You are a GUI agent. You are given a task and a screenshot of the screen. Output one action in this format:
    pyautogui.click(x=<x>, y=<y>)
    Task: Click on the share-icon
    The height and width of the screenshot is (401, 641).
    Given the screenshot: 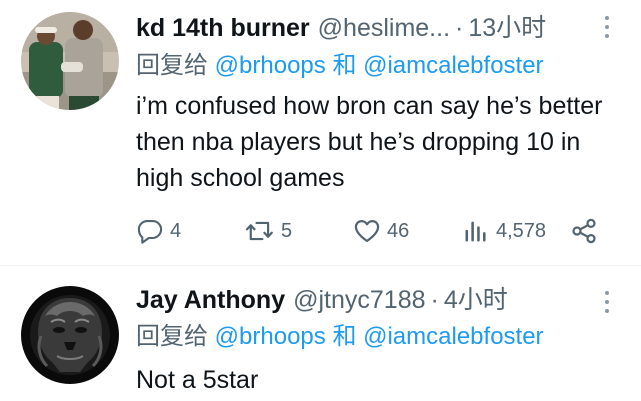 What is the action you would take?
    pyautogui.click(x=584, y=231)
    